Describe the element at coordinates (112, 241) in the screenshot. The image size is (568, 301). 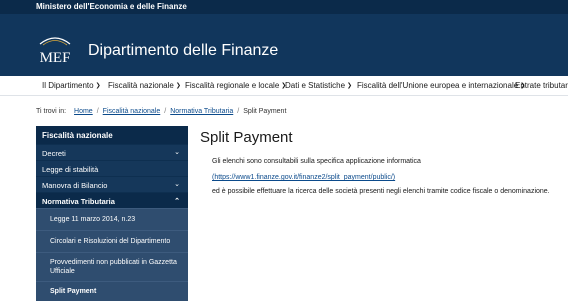
I see `subitem-circolari: Circolari e Risoluzioni del Dipartimento` at that location.